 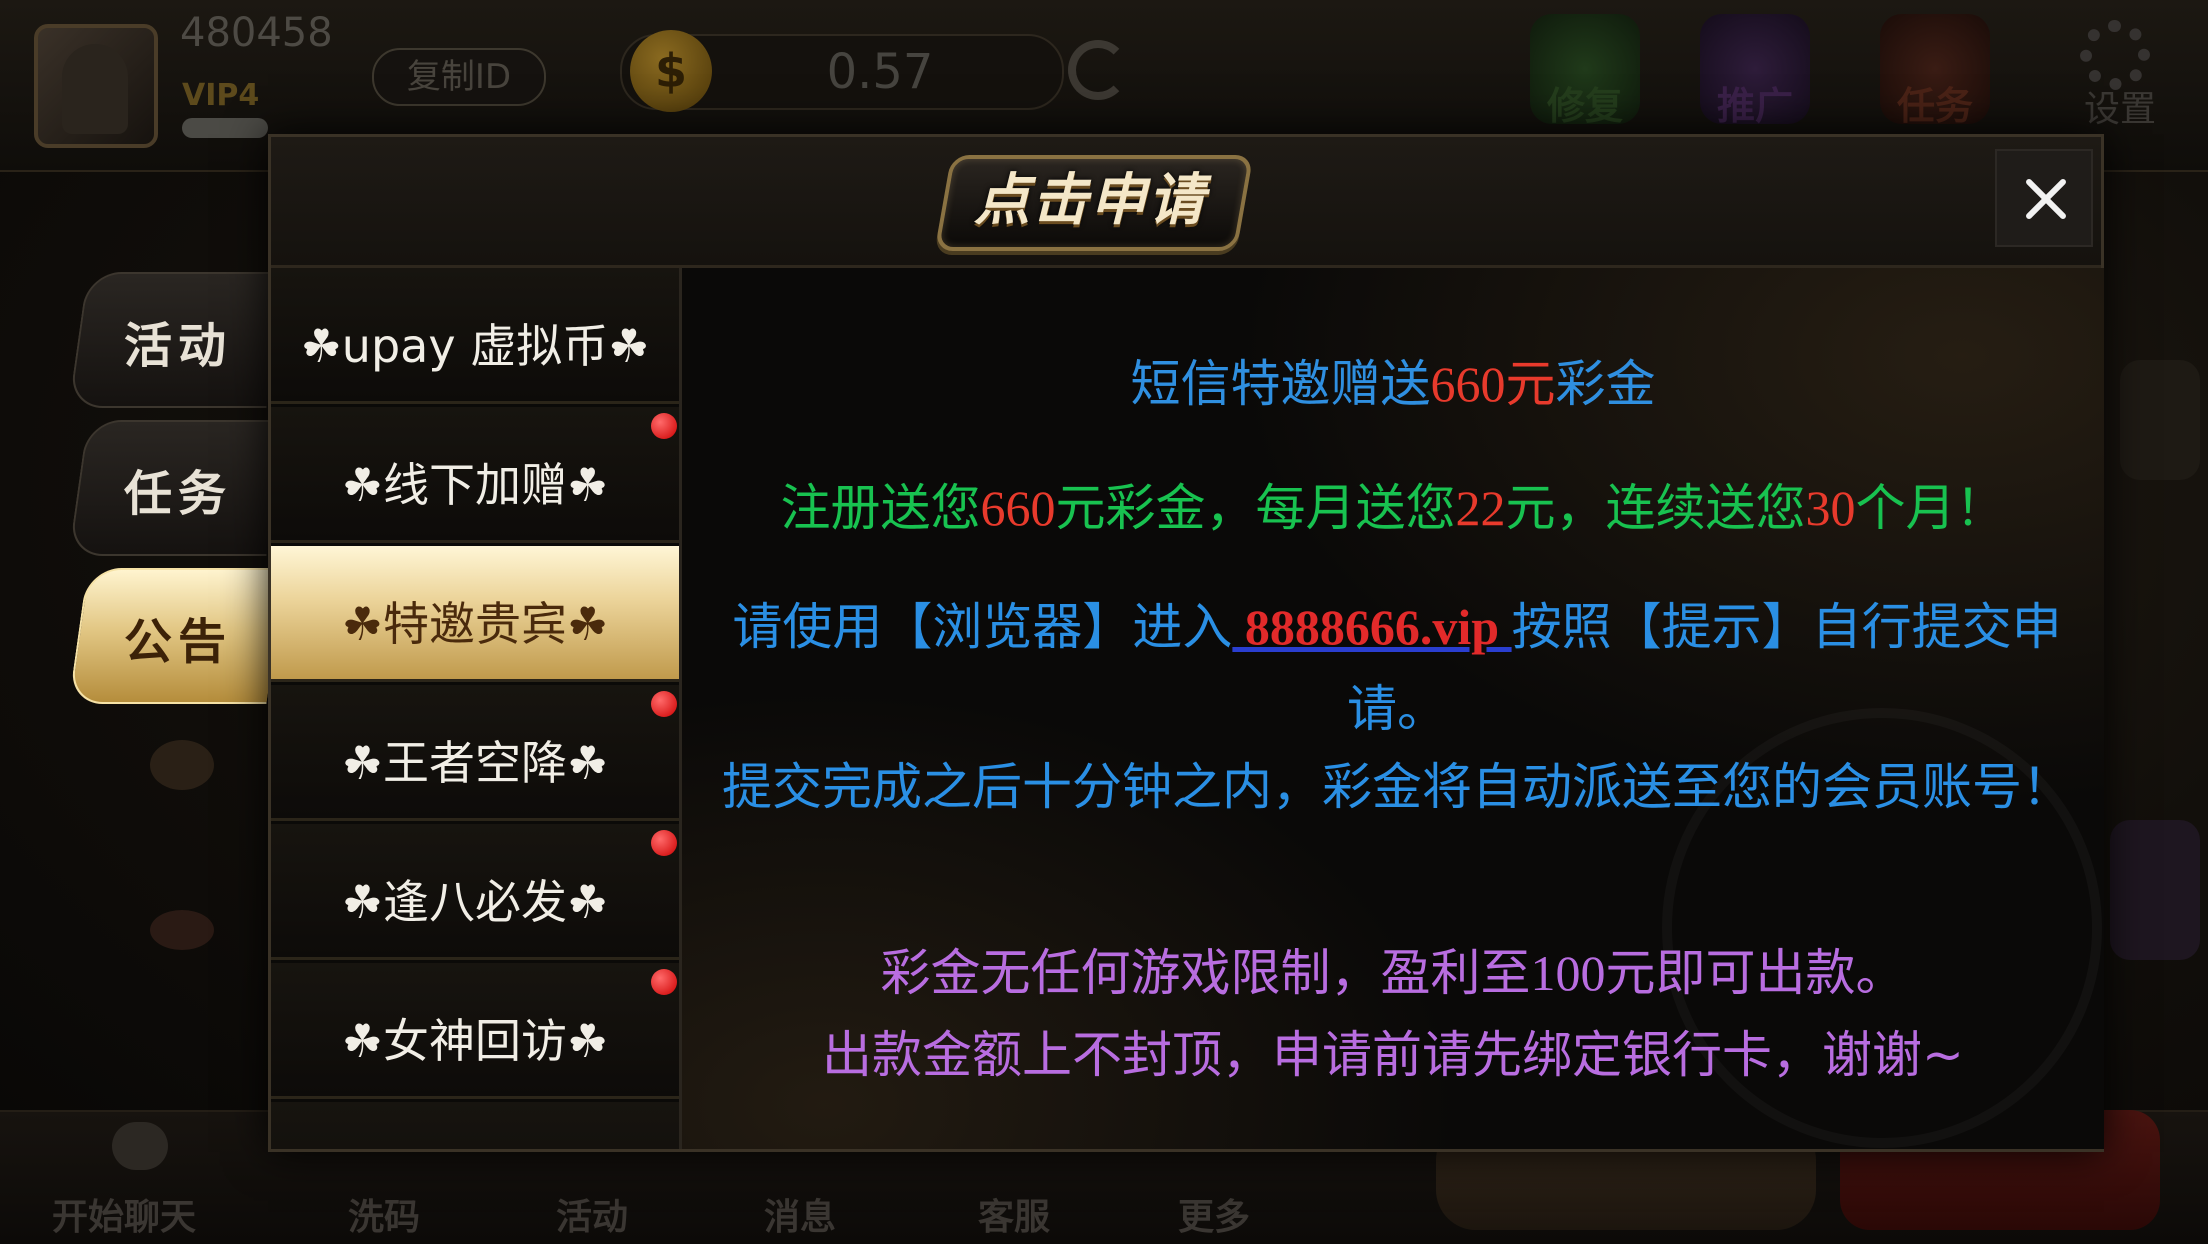 I want to click on bonus-text: 元彩金，每月送您, so click(x=1255, y=508).